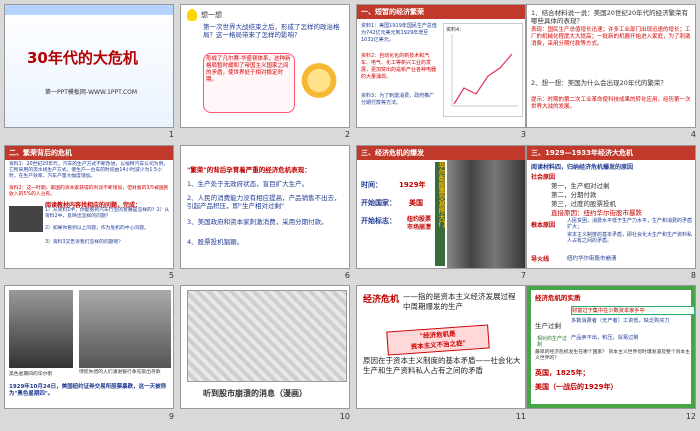  What do you see at coordinates (378, 203) in the screenshot?
I see `slide-7-country-label: 开始国家：` at bounding box center [378, 203].